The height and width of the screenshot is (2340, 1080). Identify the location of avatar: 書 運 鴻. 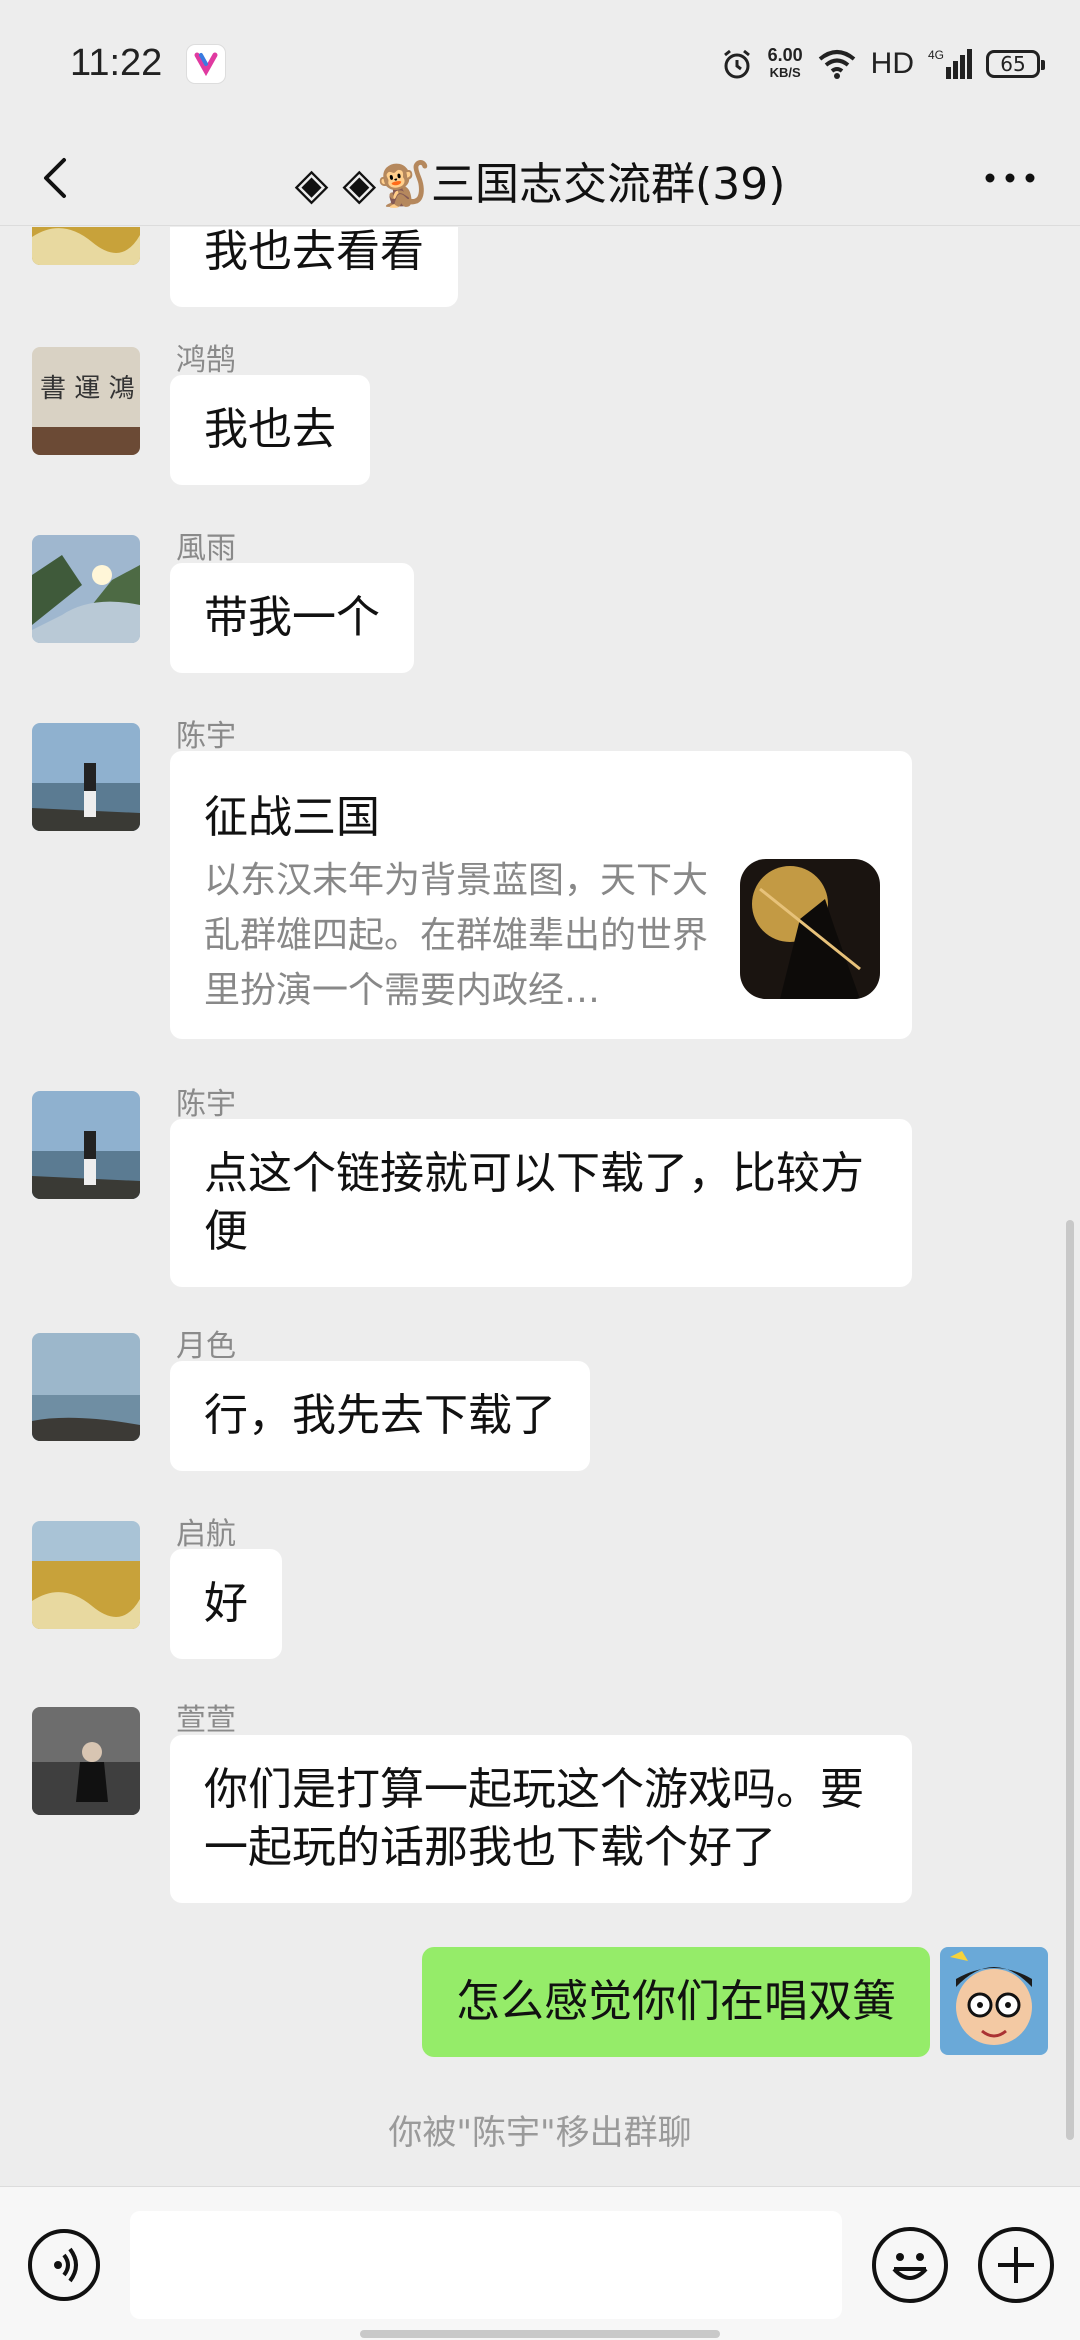
(86, 401).